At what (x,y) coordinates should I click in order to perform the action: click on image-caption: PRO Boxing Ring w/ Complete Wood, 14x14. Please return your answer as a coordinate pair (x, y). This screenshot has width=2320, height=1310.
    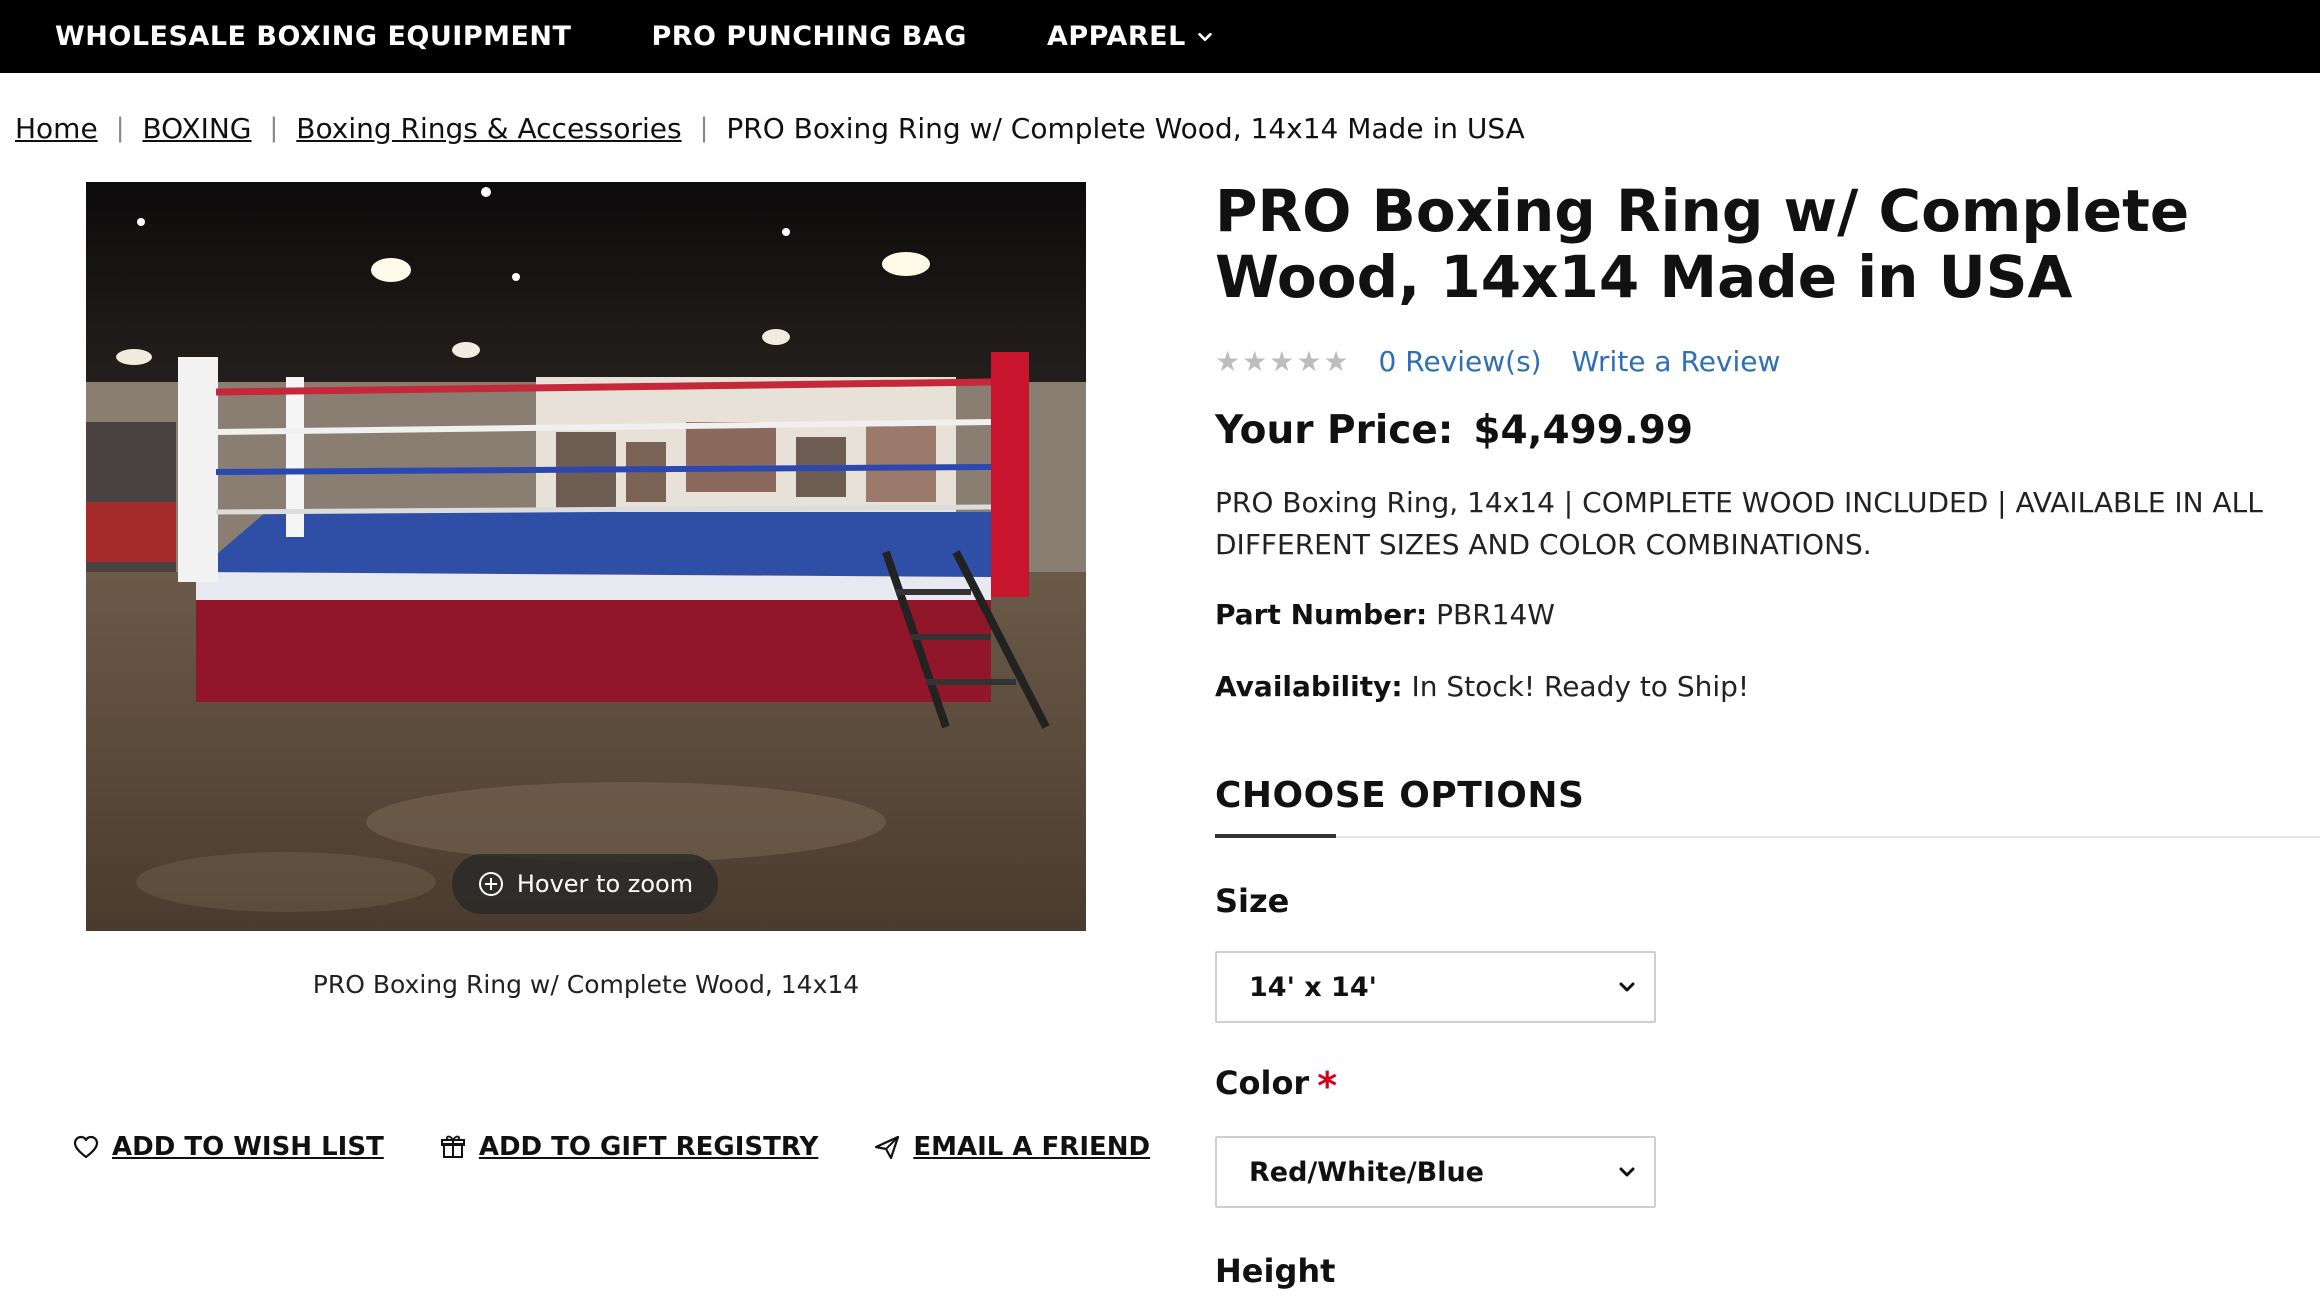
    Looking at the image, I should click on (586, 984).